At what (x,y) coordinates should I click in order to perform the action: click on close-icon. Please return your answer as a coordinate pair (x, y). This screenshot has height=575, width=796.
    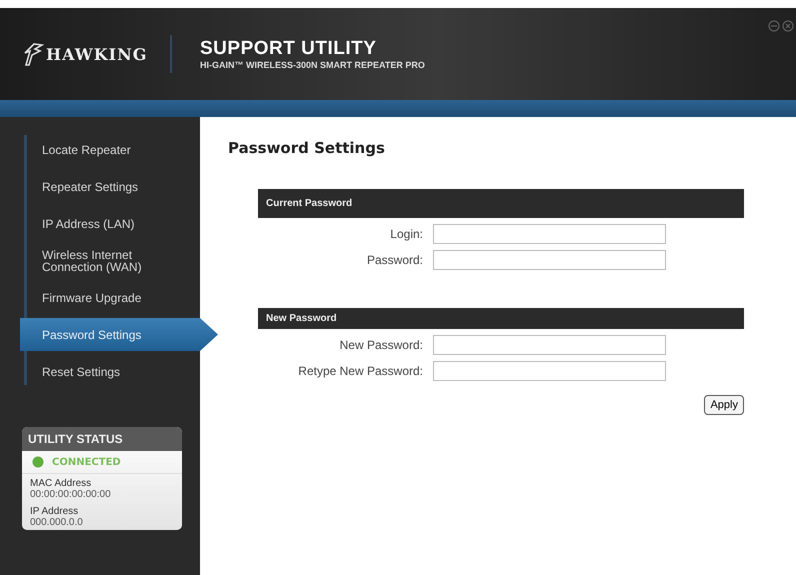
    Looking at the image, I should click on (788, 26).